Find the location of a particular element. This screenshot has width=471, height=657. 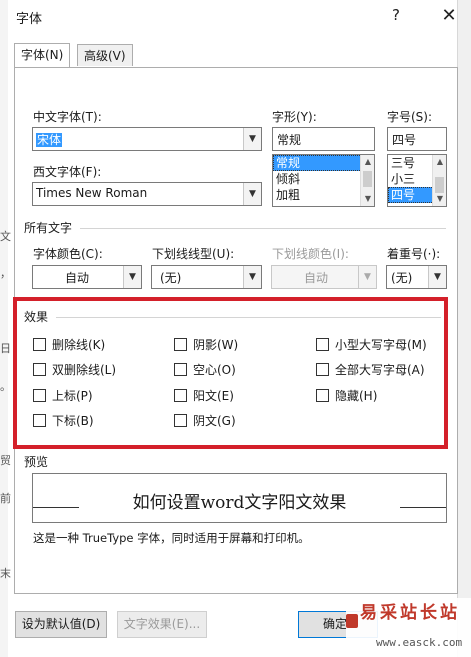

background-fragment: 贸 is located at coordinates (5, 460).